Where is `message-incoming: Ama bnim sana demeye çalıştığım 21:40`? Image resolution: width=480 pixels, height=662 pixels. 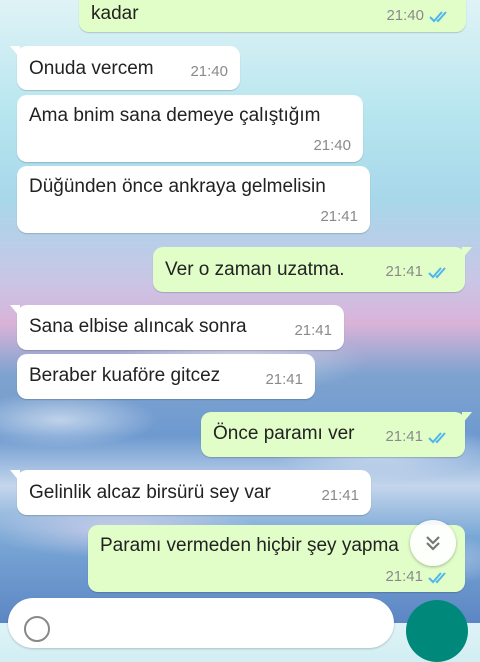 message-incoming: Ama bnim sana demeye çalıştığım 21:40 is located at coordinates (190, 128).